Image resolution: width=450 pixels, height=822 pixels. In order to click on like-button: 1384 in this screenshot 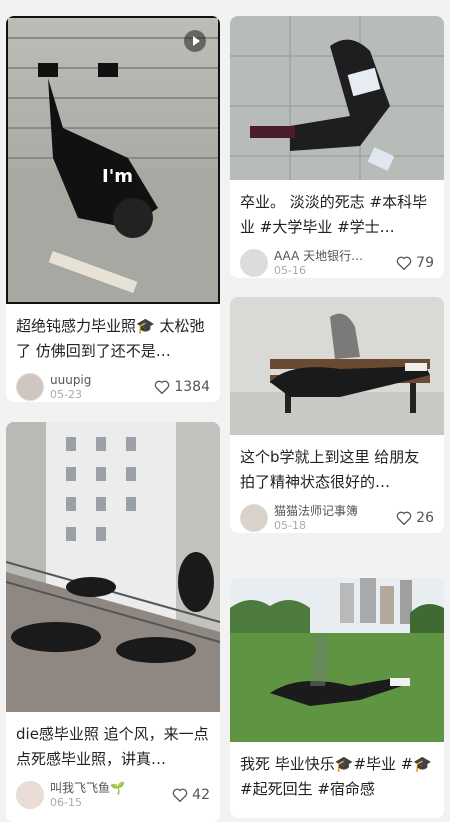, I will do `click(182, 387)`.